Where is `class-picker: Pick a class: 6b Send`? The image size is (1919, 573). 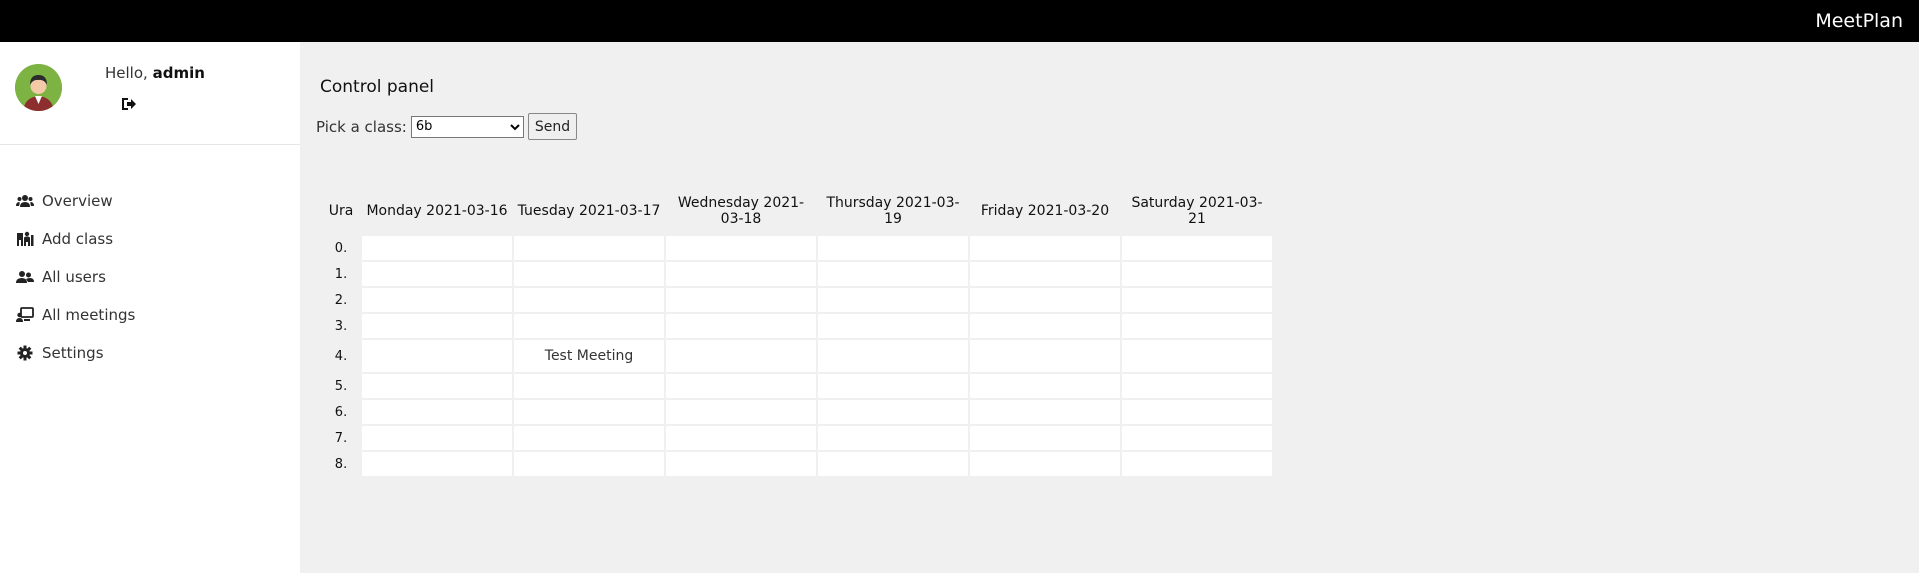
class-picker: Pick a class: 6b Send is located at coordinates (447, 126).